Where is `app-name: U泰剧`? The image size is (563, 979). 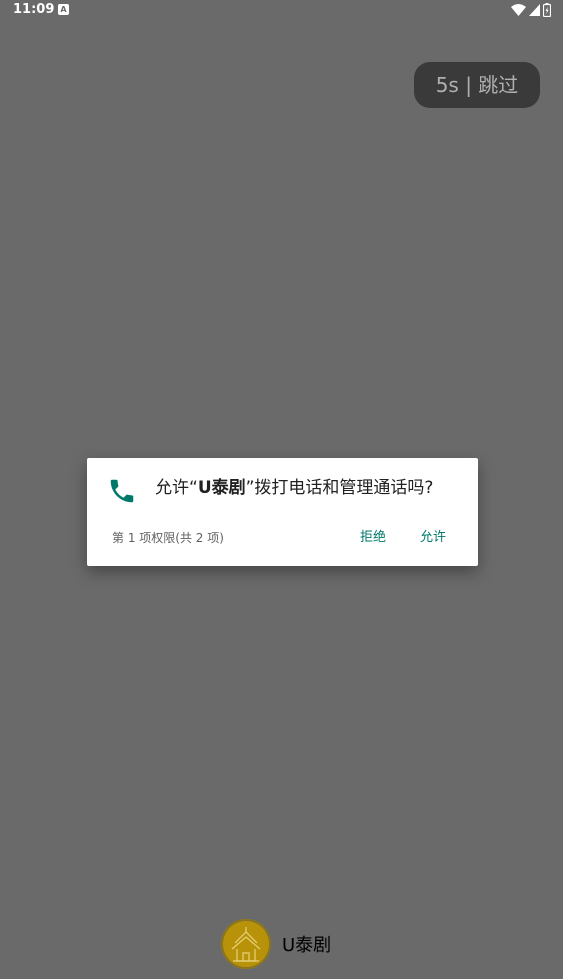 app-name: U泰剧 is located at coordinates (221, 488).